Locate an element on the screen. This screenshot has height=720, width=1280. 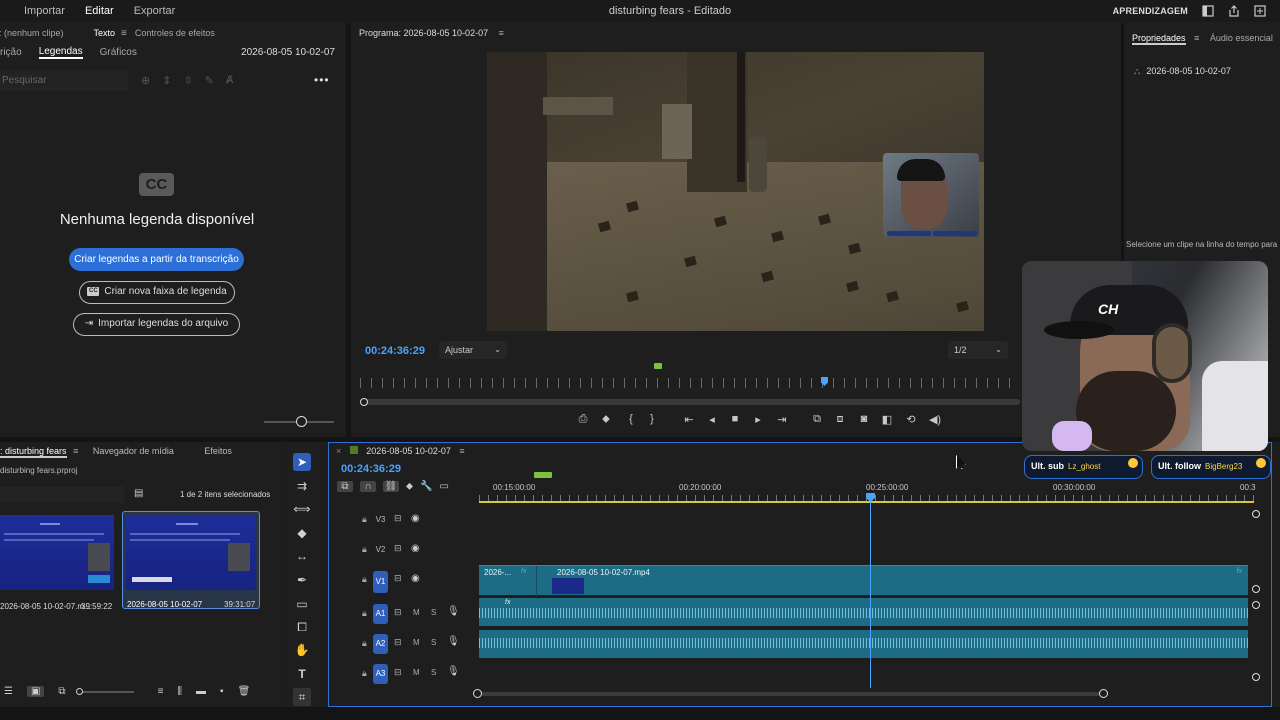
tab-edit: Editar is located at coordinates (99, 11).